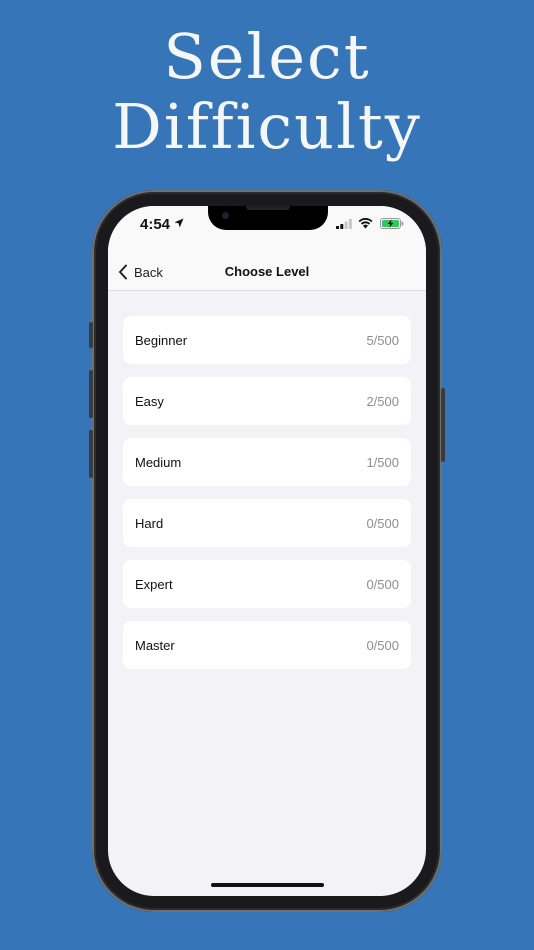 Image resolution: width=534 pixels, height=950 pixels. What do you see at coordinates (392, 223) in the screenshot?
I see `battery-charging-icon` at bounding box center [392, 223].